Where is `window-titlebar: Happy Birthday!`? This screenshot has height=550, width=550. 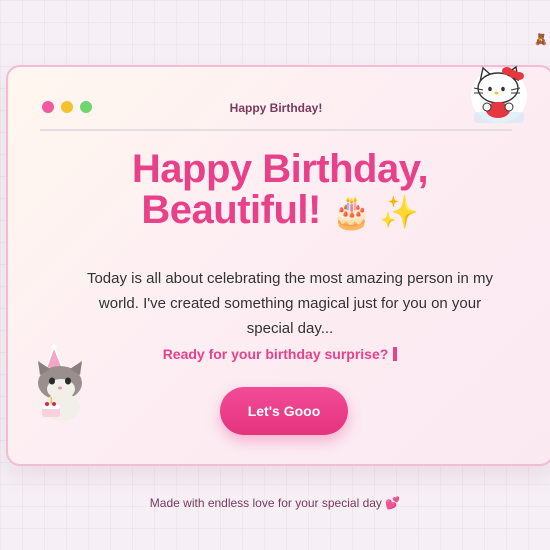 window-titlebar: Happy Birthday! is located at coordinates (276, 110).